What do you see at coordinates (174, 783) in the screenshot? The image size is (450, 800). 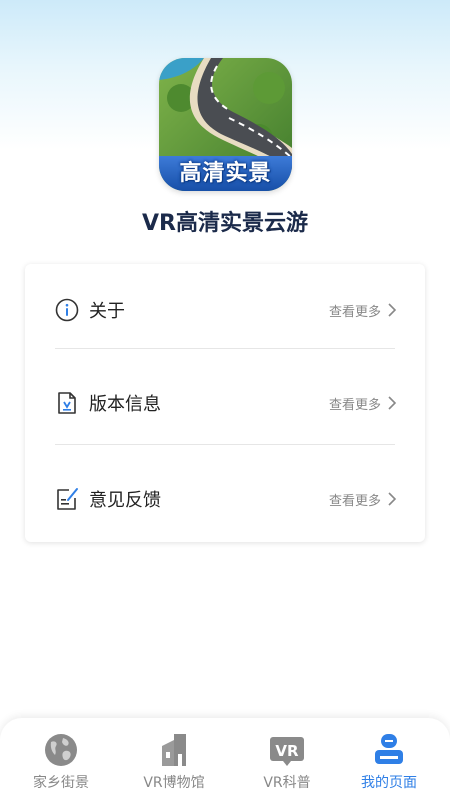 I see `tab-label: VR博物馆` at bounding box center [174, 783].